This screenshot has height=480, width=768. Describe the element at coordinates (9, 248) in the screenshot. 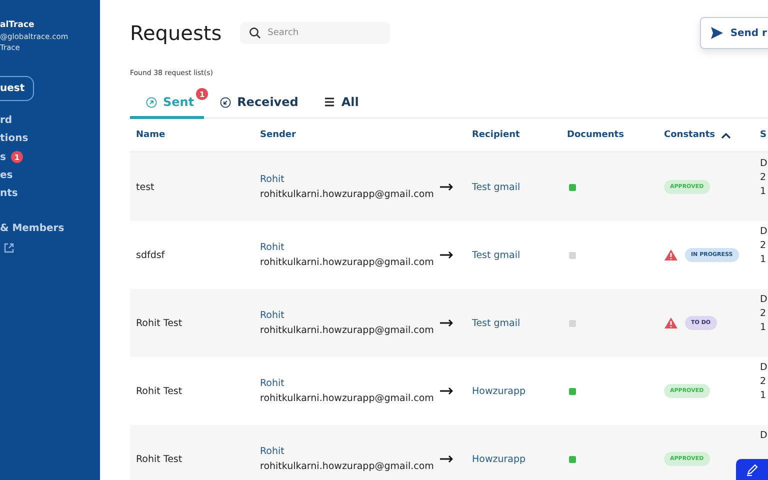

I see `external-link-icon` at that location.